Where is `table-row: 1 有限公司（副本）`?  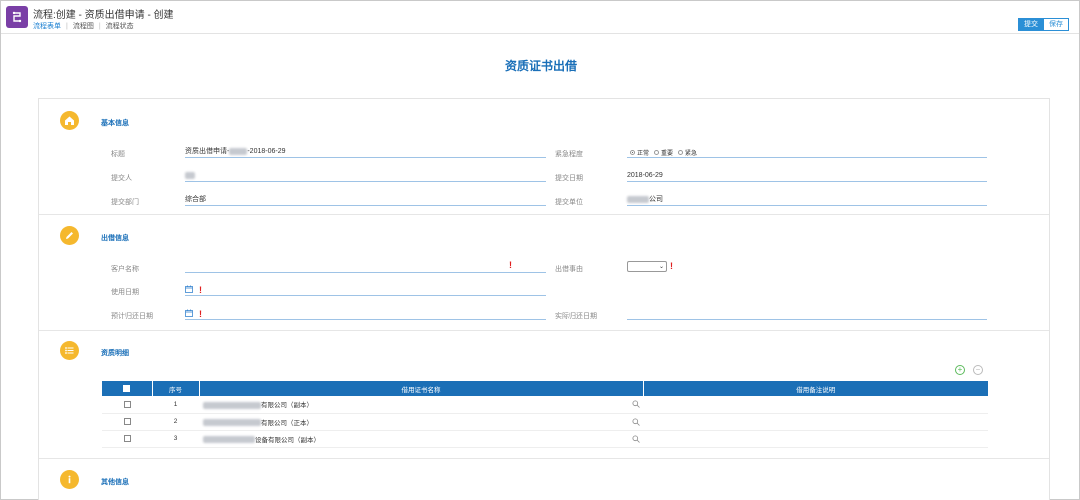 table-row: 1 有限公司（副本） is located at coordinates (545, 405).